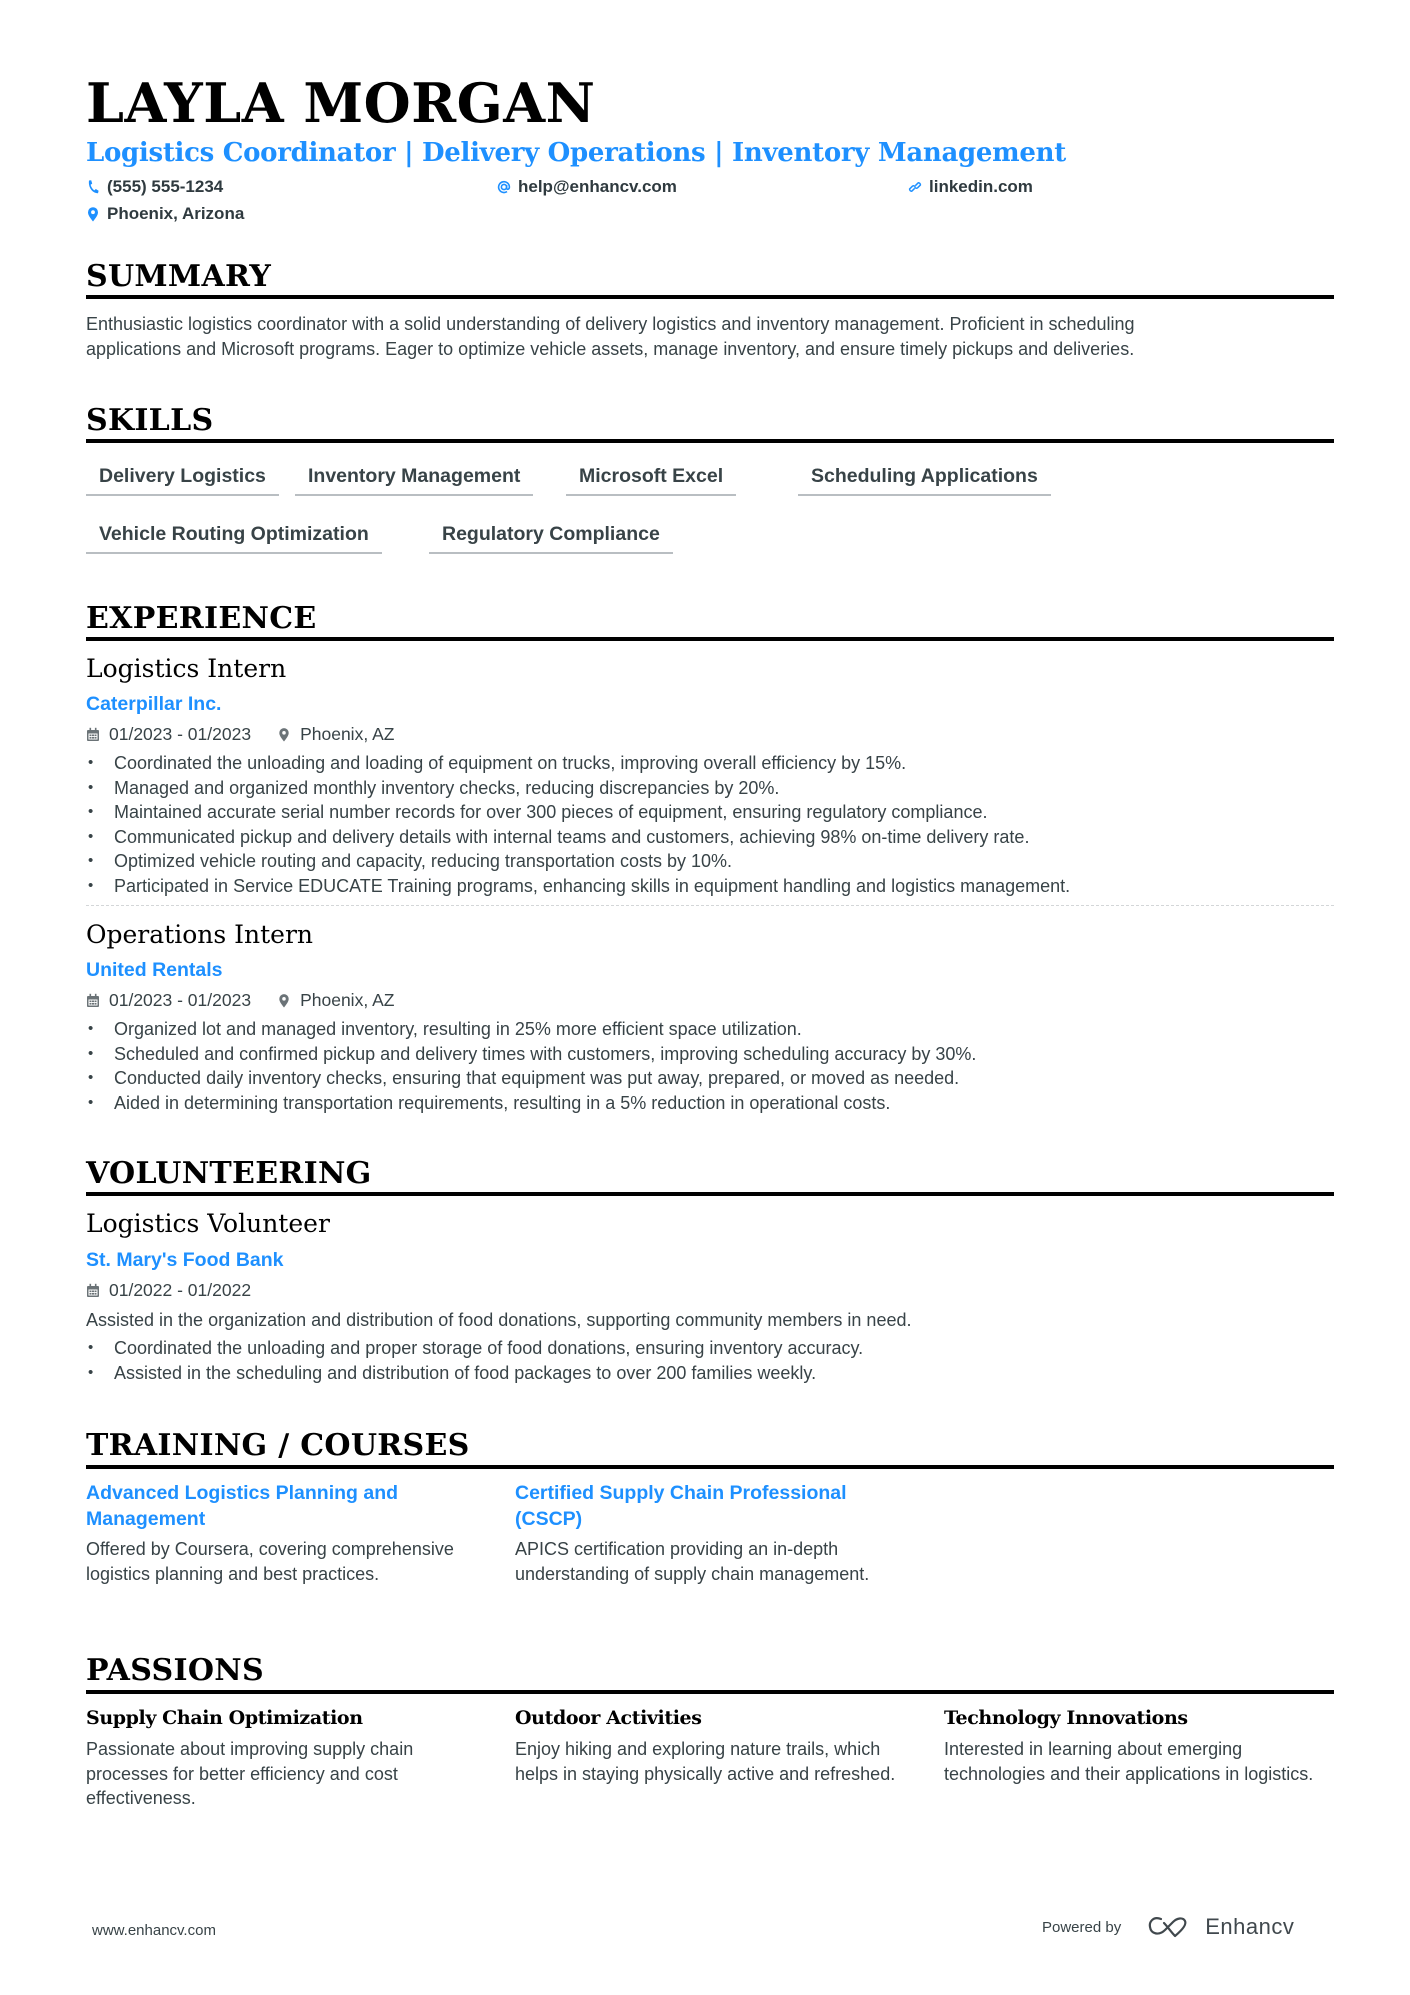 This screenshot has height=1995, width=1410. Describe the element at coordinates (185, 1260) in the screenshot. I see `organization-name: St. Mary's Food Bank` at that location.